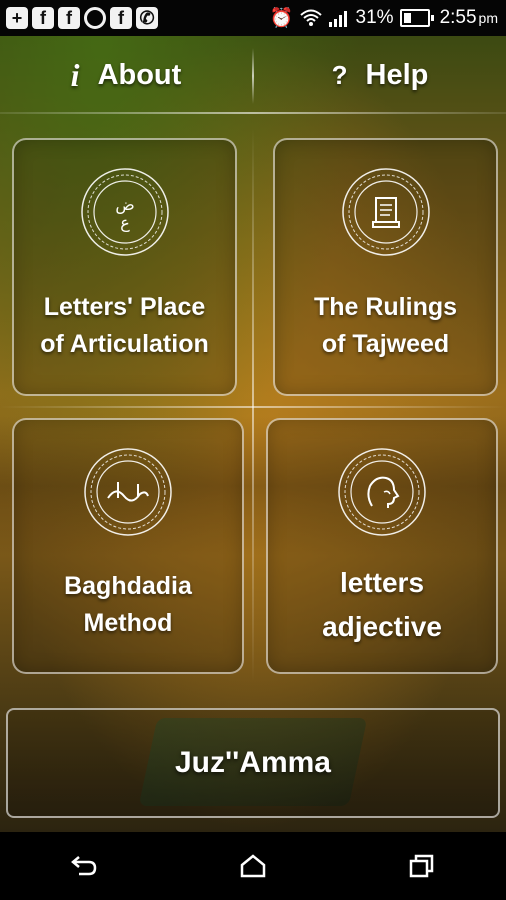  What do you see at coordinates (95, 18) in the screenshot?
I see `sync-icon` at bounding box center [95, 18].